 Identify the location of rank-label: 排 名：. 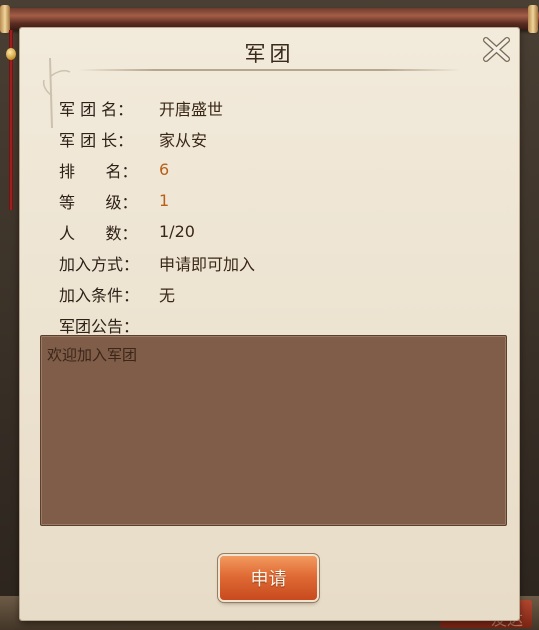
(98, 171).